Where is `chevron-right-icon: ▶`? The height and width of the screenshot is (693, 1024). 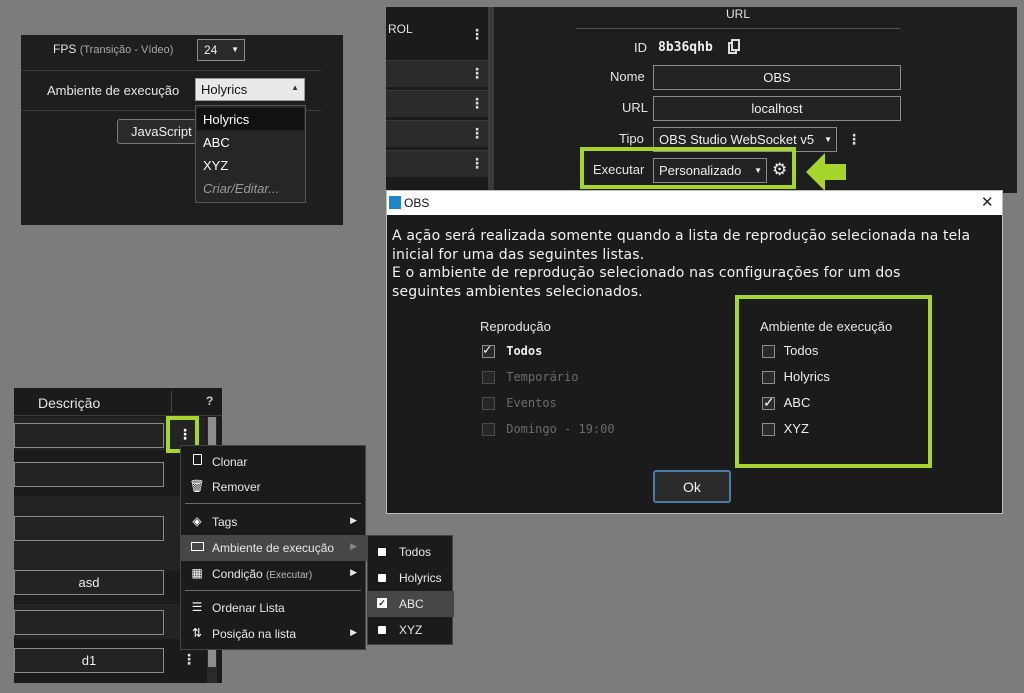 chevron-right-icon: ▶ is located at coordinates (353, 632).